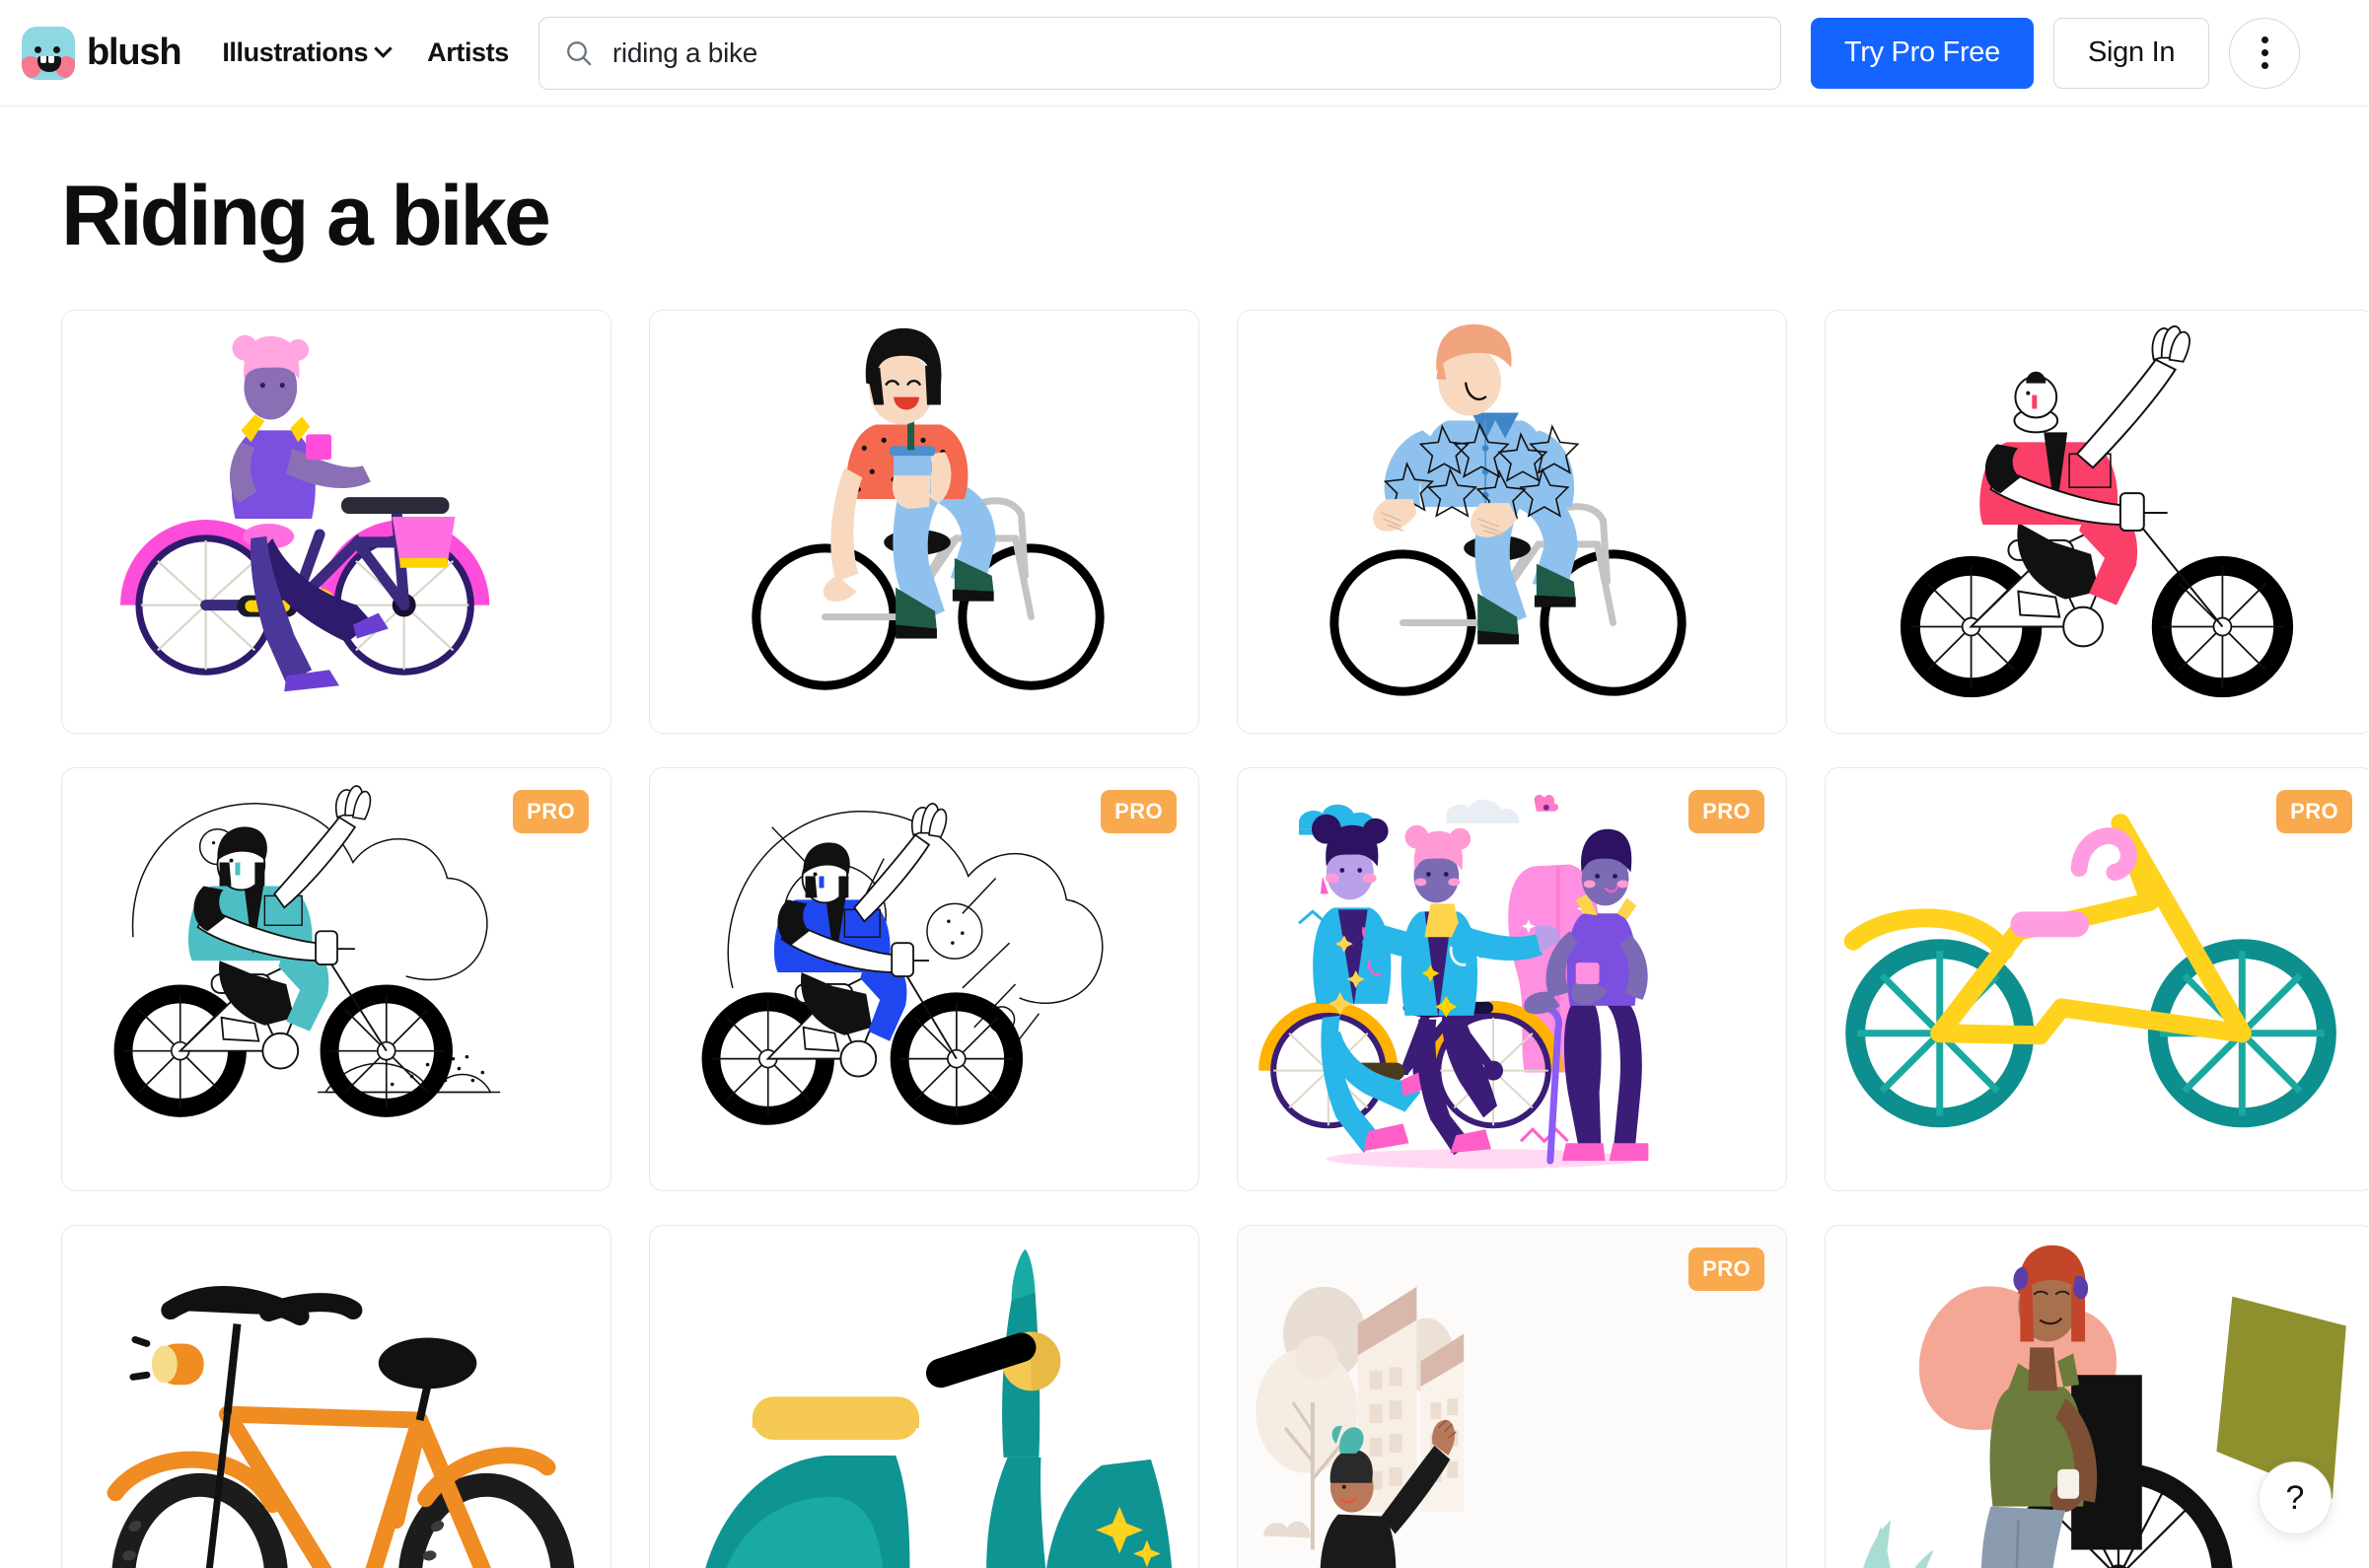 The image size is (2369, 1568). I want to click on nav-item-illustrations: Illustrations, so click(307, 52).